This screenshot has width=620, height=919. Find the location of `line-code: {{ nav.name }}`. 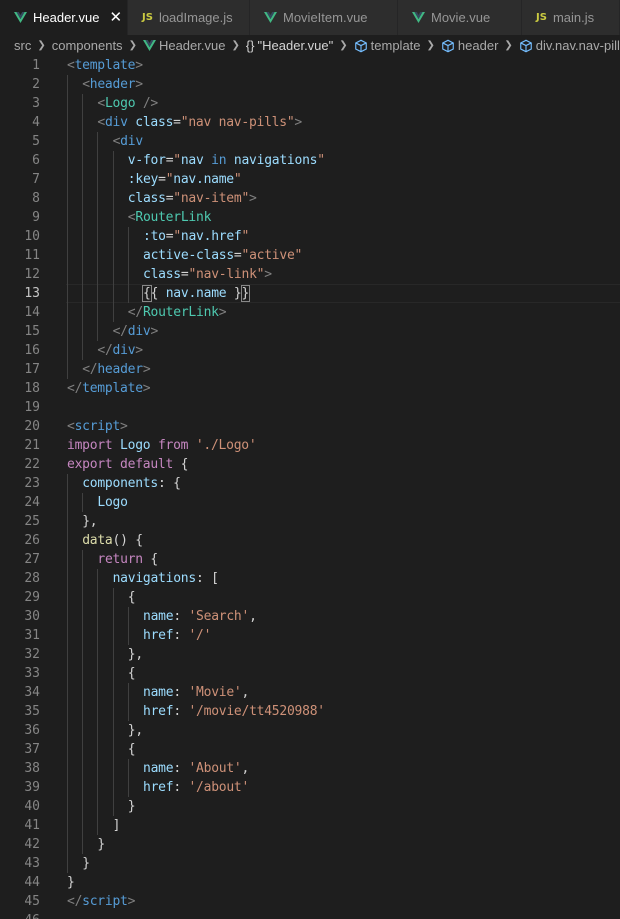

line-code: {{ nav.name }} is located at coordinates (196, 293).